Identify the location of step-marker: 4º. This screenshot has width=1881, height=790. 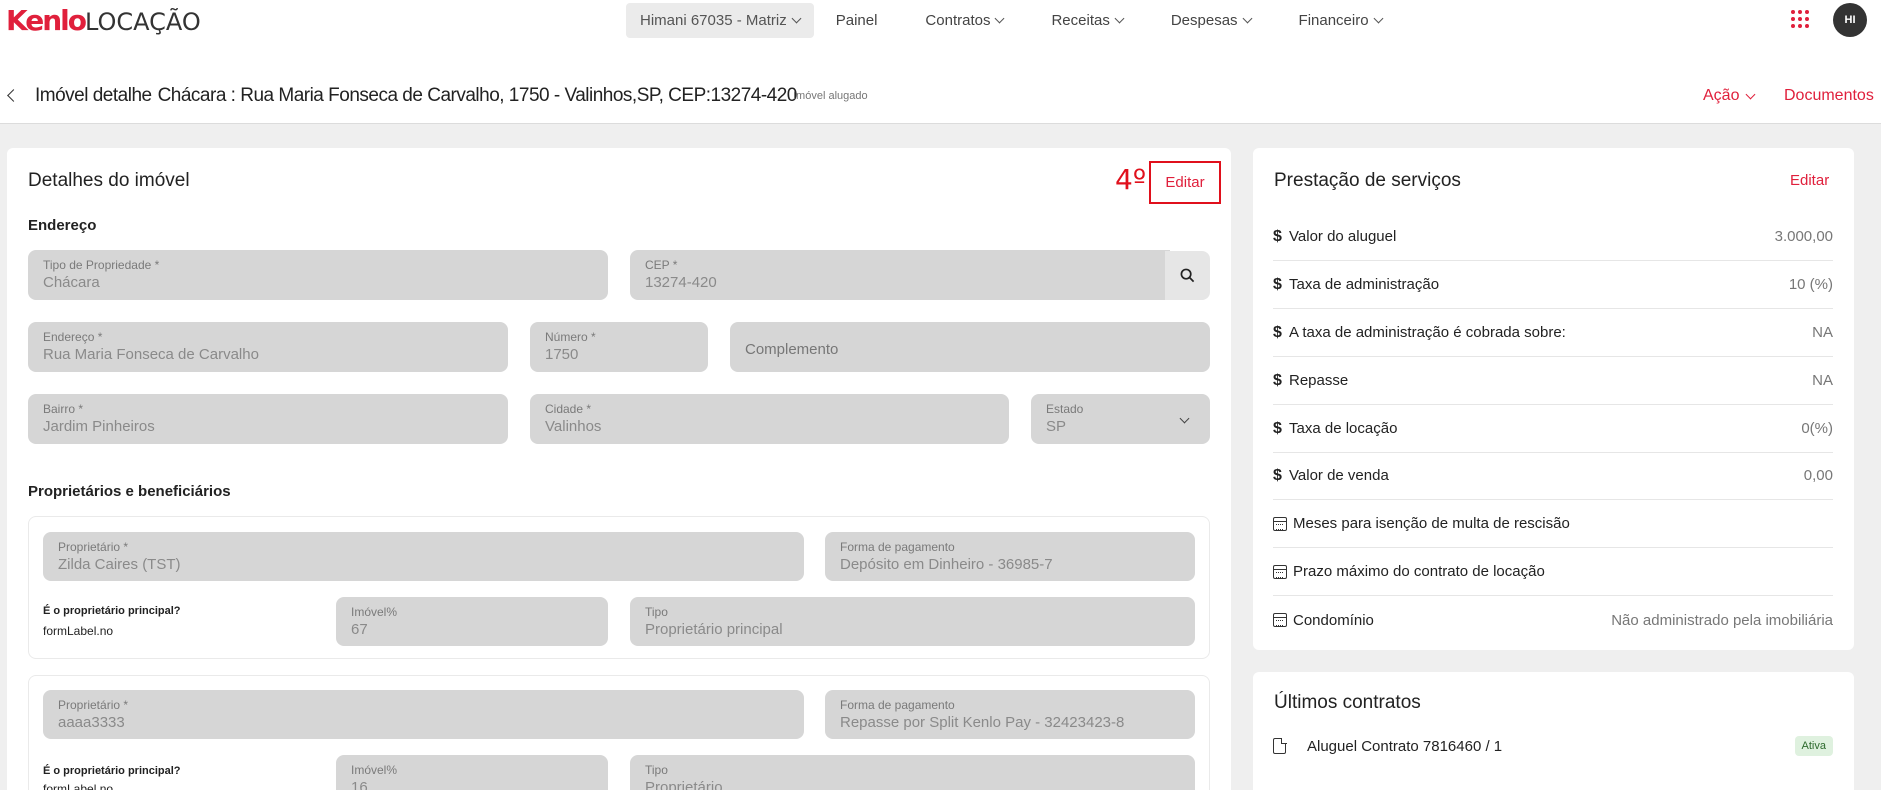
(1131, 179).